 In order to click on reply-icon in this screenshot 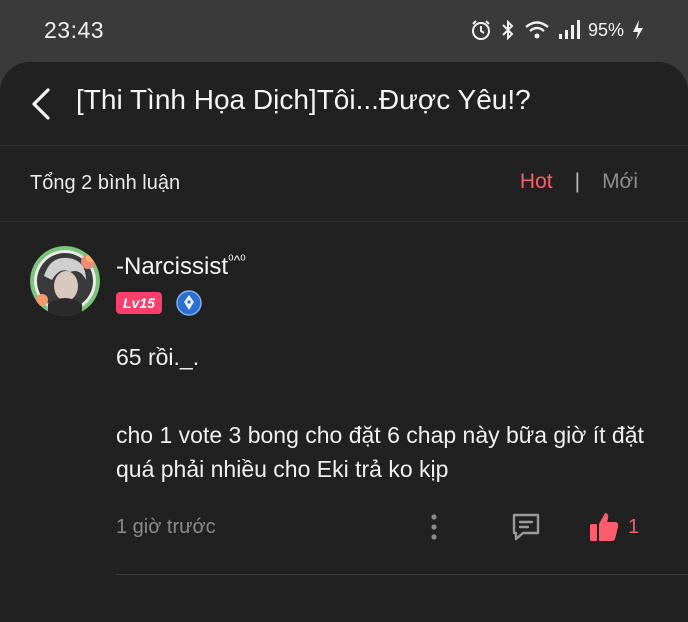, I will do `click(526, 527)`.